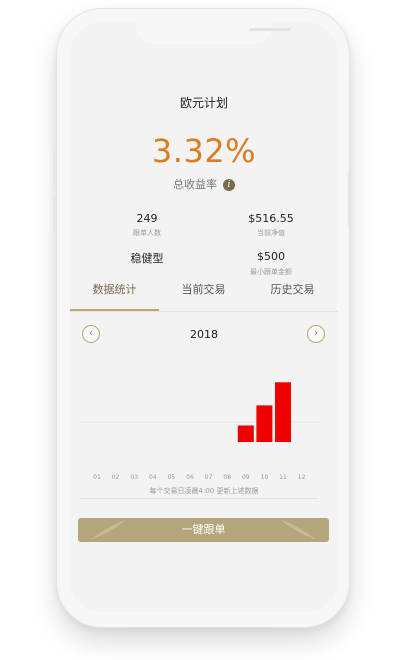 The width and height of the screenshot is (400, 660). Describe the element at coordinates (227, 477) in the screenshot. I see `month-label-08: 08` at that location.